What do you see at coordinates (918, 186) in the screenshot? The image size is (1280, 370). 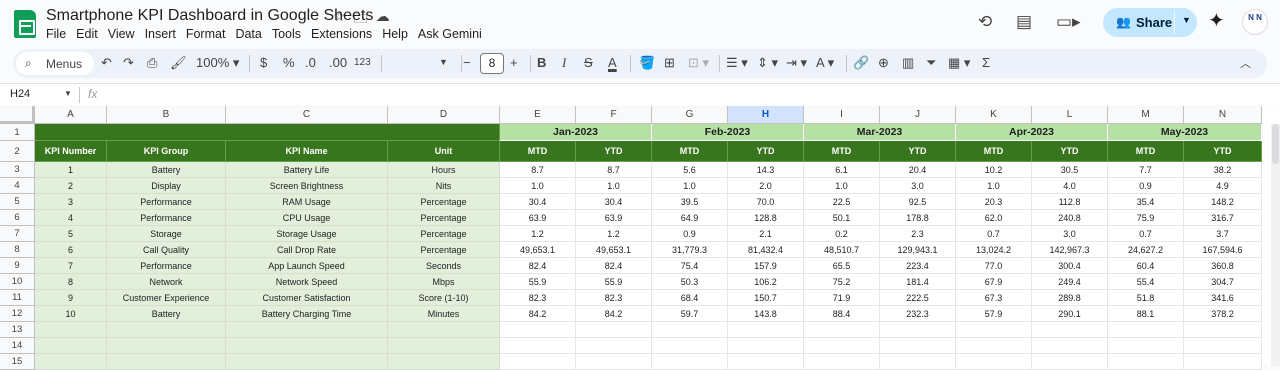 I see `table-cell: 3.0` at bounding box center [918, 186].